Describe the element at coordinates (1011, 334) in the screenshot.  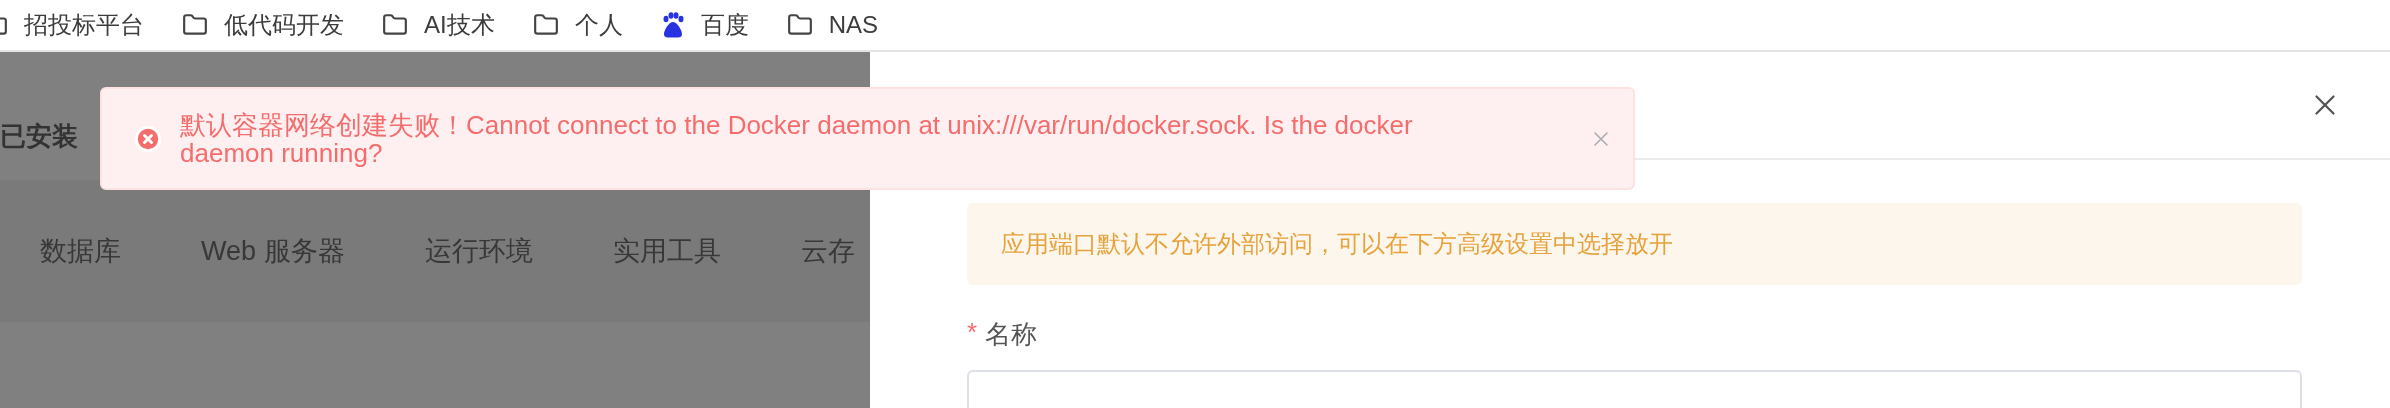
I see `field-label: 名称` at that location.